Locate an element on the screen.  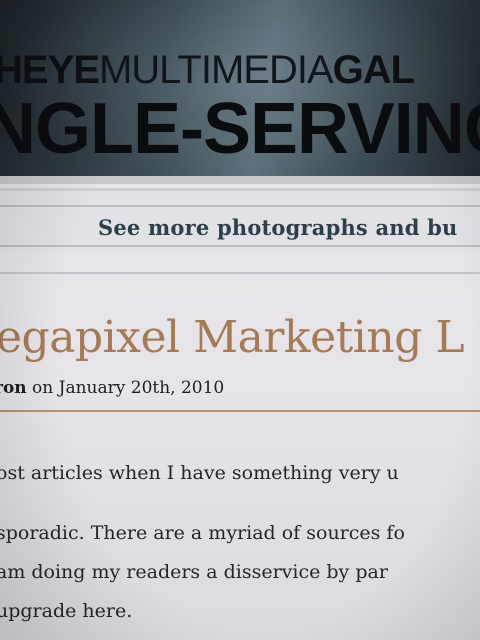
banner-bottom-border is located at coordinates (240, 180).